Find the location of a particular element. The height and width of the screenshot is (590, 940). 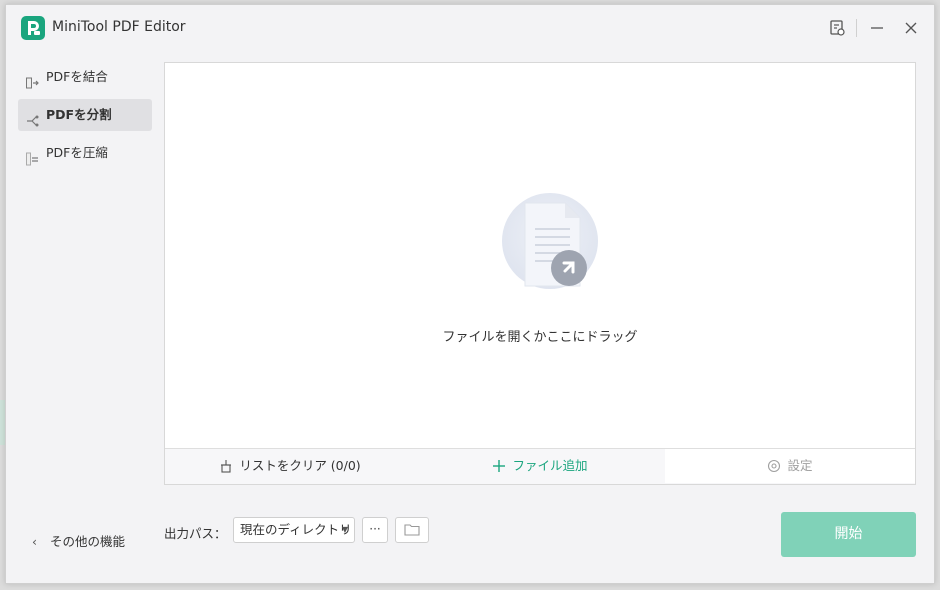

ellipsis-icon: ··· is located at coordinates (375, 529).